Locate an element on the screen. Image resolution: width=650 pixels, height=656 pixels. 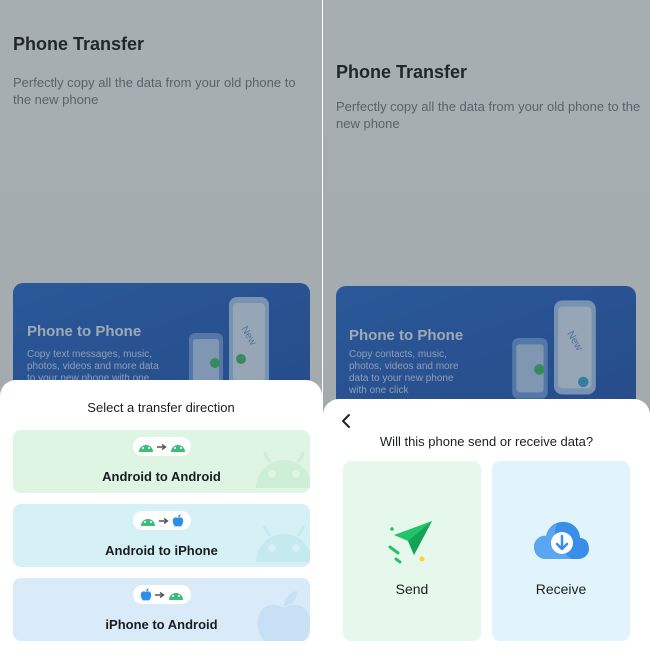
option-iphone-to-android: iPhone to Android is located at coordinates (161, 609).